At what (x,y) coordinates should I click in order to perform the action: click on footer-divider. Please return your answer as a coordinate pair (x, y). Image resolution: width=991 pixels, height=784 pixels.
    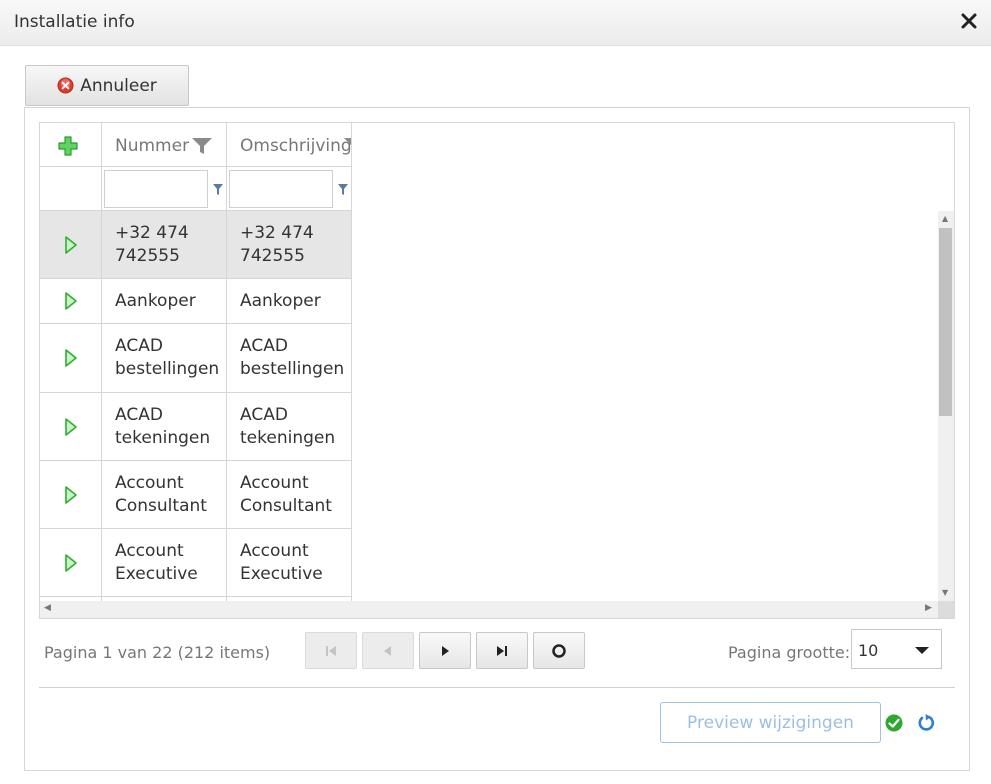
    Looking at the image, I should click on (497, 687).